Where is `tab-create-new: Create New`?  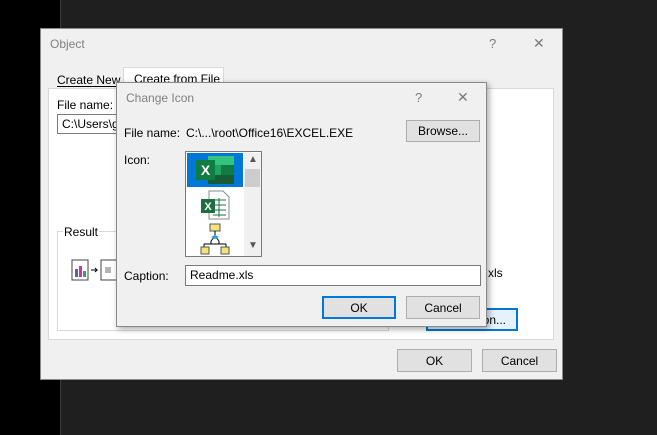 tab-create-new: Create New is located at coordinates (88, 80).